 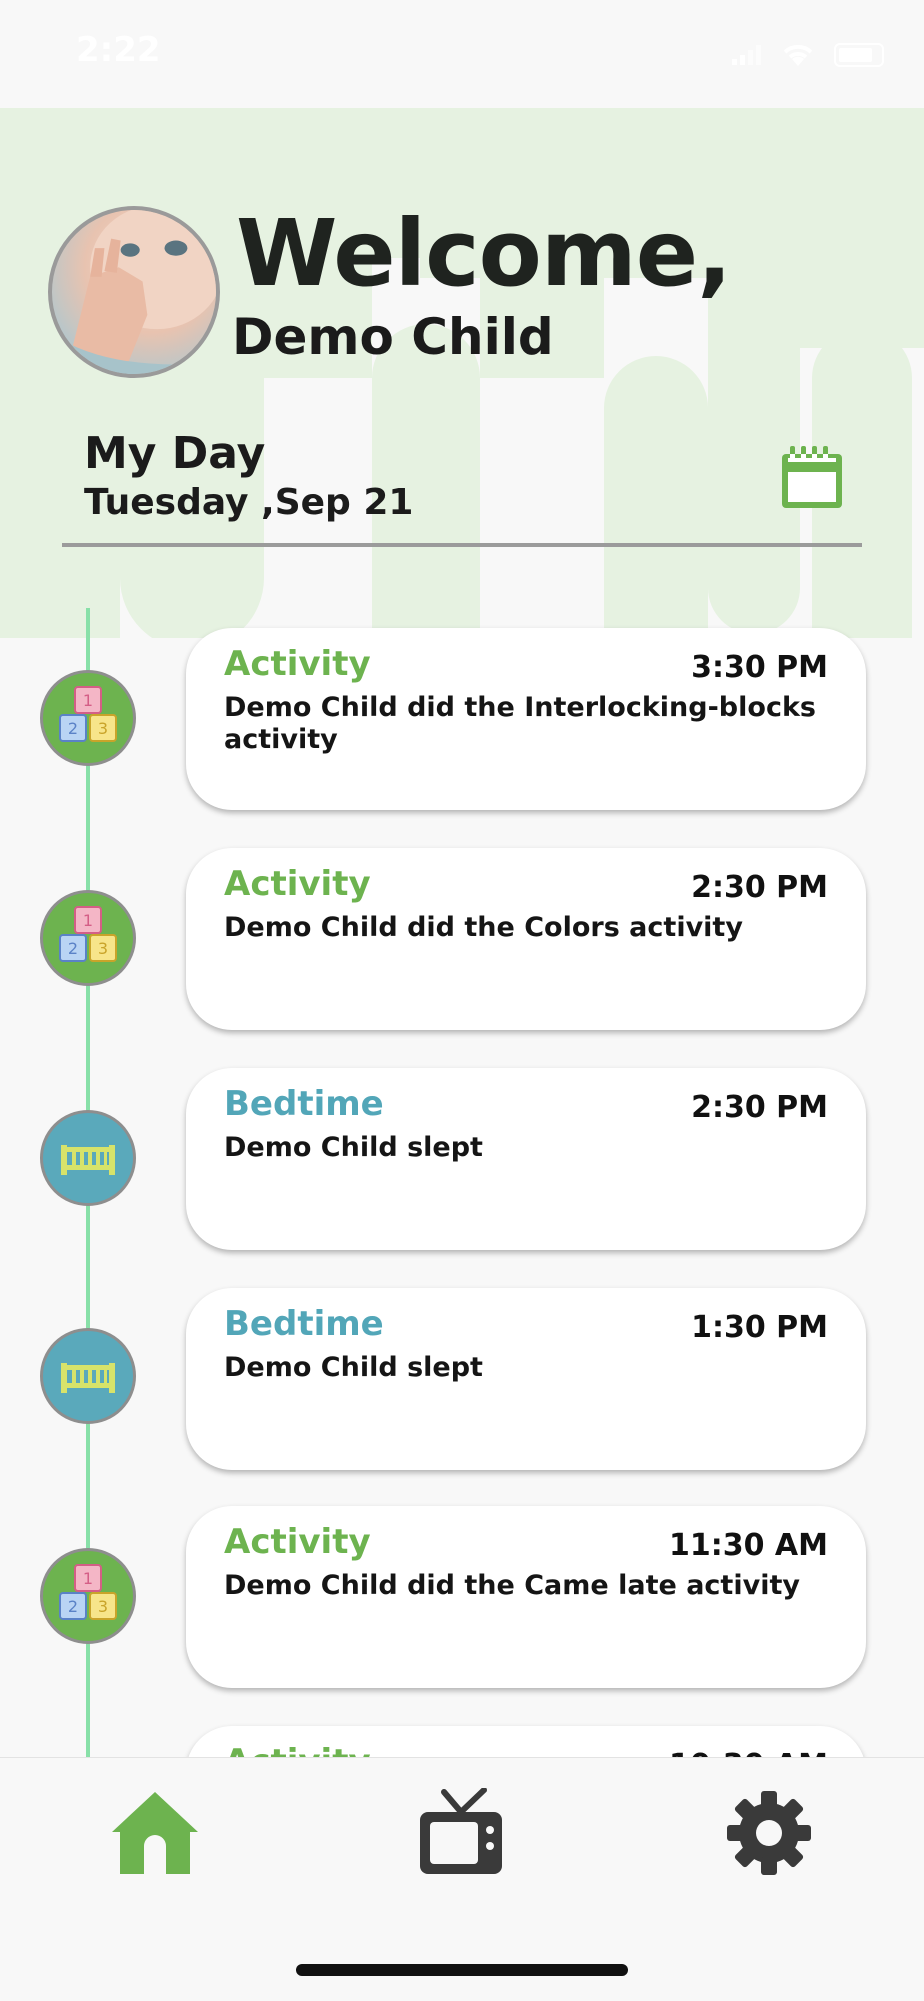 What do you see at coordinates (759, 667) in the screenshot?
I see `card-time: 3:30 PM` at bounding box center [759, 667].